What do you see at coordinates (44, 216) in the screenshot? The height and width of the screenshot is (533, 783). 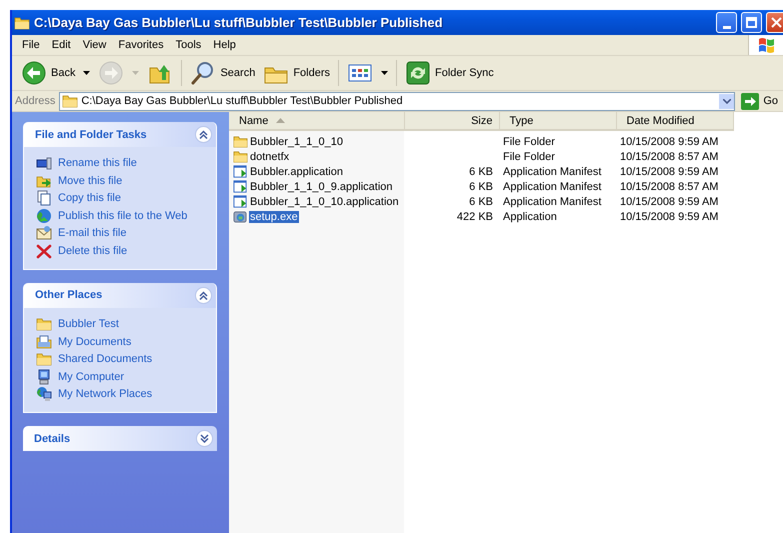 I see `globe-icon` at bounding box center [44, 216].